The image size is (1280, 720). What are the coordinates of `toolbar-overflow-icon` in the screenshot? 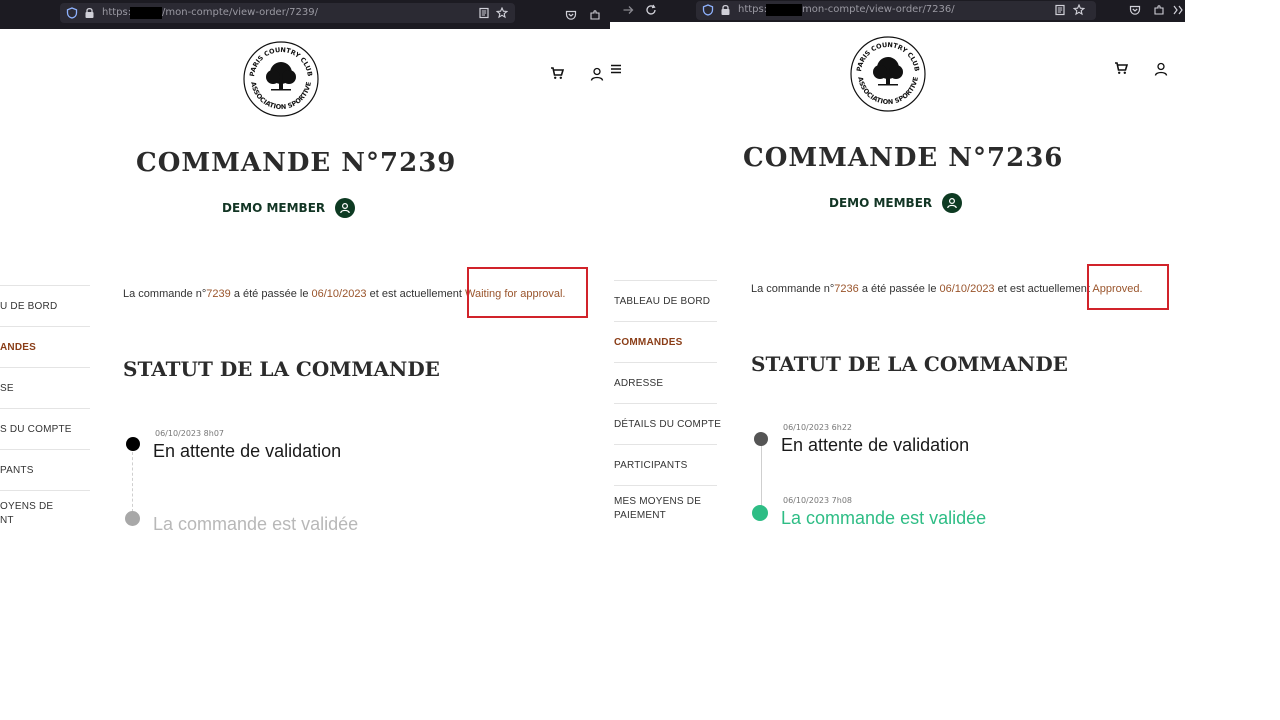 It's located at (1178, 11).